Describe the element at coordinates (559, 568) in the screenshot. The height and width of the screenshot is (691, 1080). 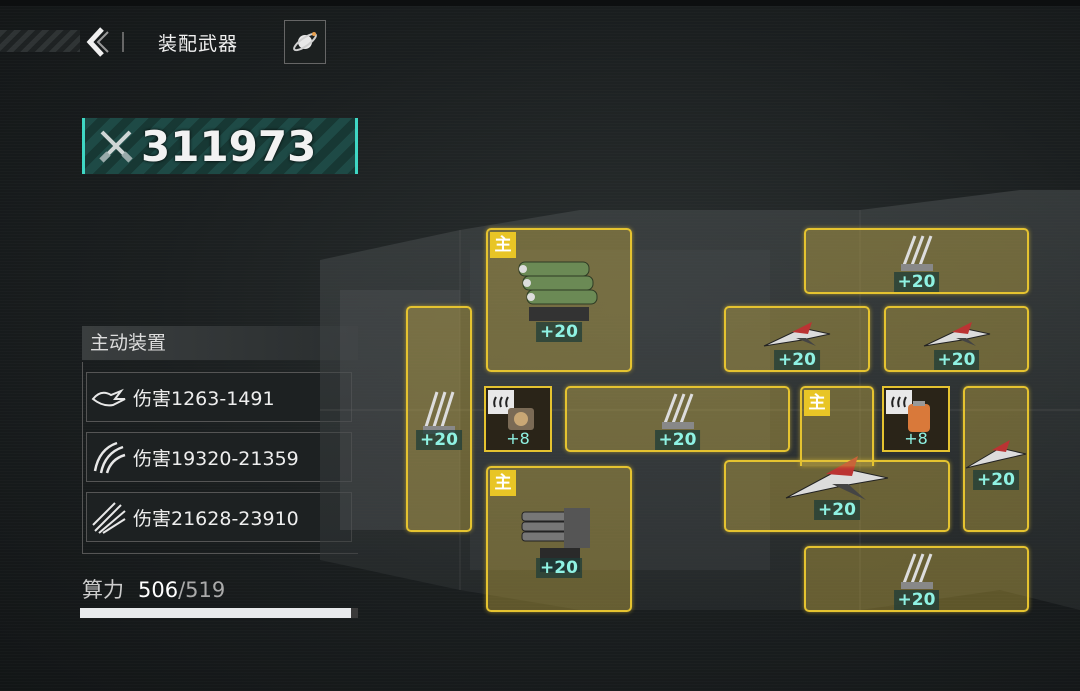
I see `slot-11-bonus: +20` at that location.